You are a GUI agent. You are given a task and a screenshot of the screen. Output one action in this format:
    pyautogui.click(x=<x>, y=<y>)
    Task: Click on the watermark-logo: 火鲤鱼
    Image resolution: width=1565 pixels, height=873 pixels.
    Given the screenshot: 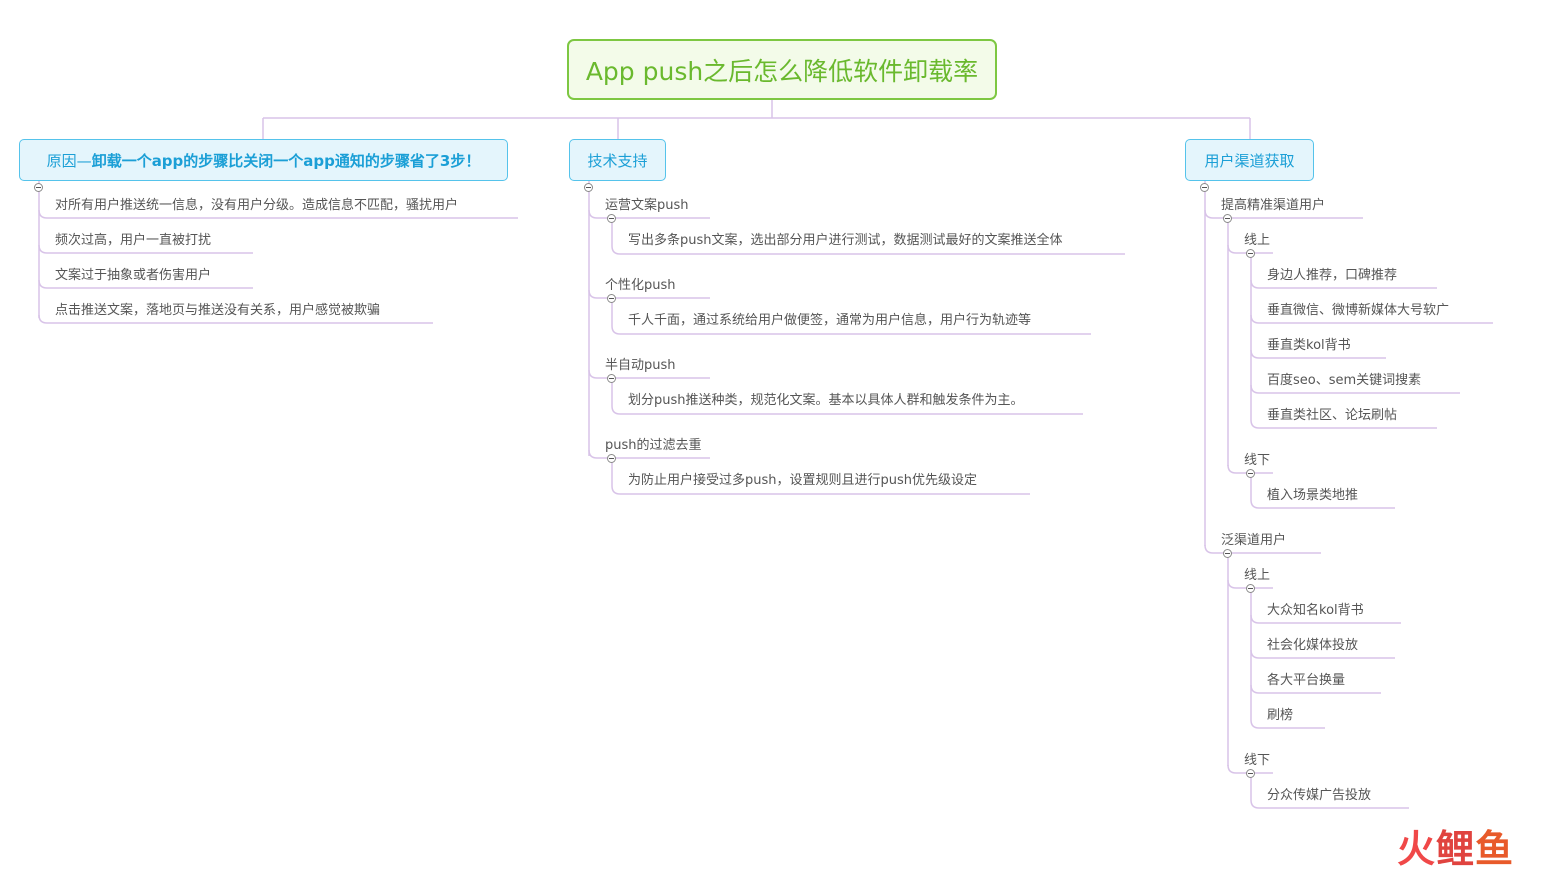 What is the action you would take?
    pyautogui.click(x=1455, y=845)
    